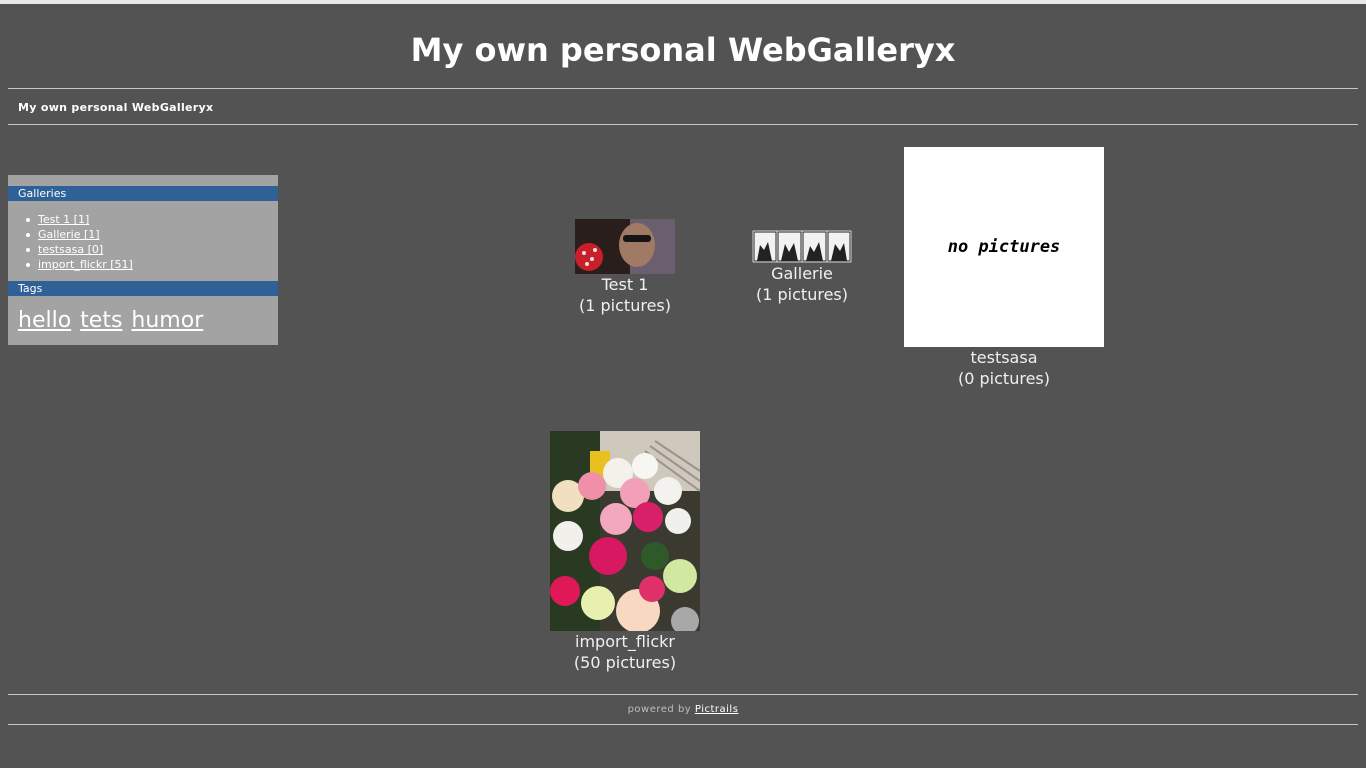 The height and width of the screenshot is (768, 1366). I want to click on footer-pictrails-link: Pictrails, so click(717, 709).